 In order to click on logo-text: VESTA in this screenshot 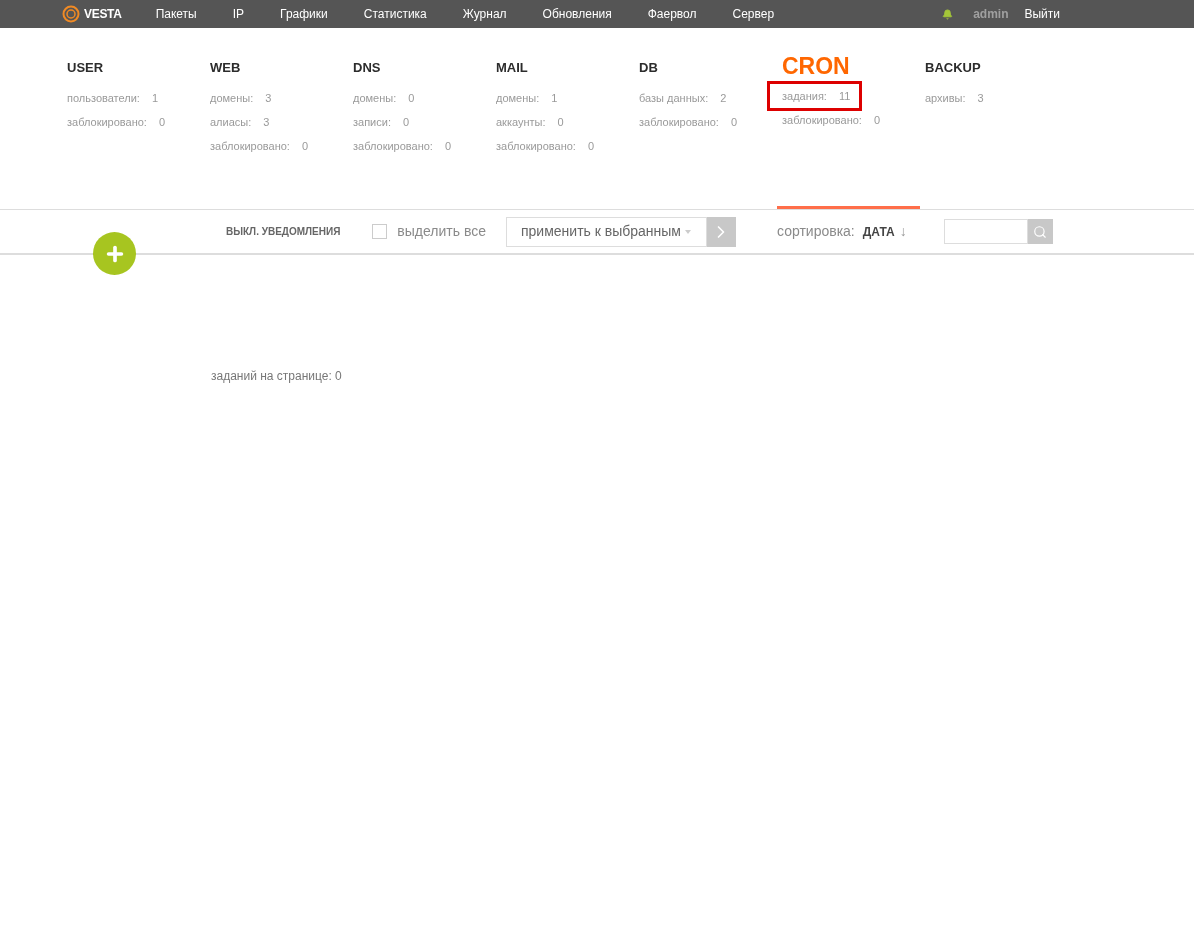, I will do `click(103, 14)`.